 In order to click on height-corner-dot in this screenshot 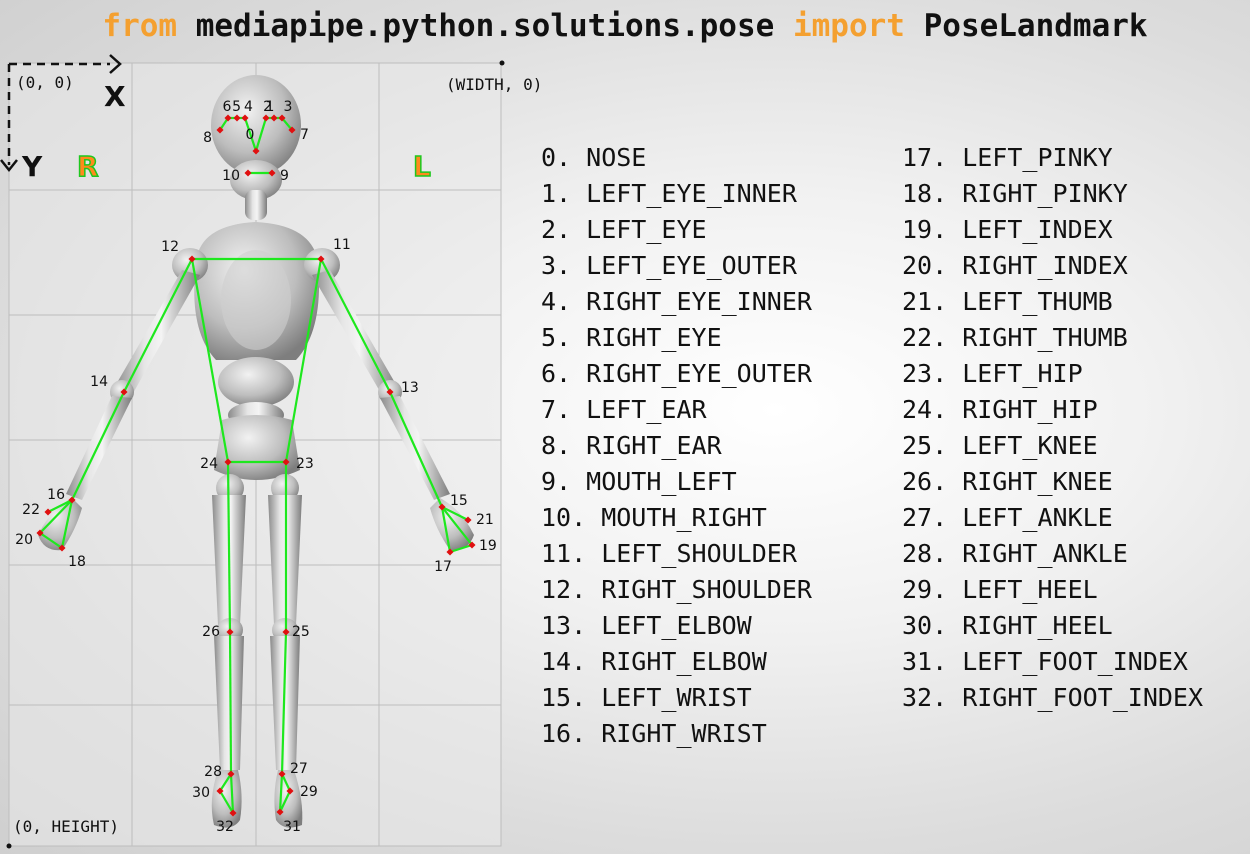, I will do `click(9, 846)`.